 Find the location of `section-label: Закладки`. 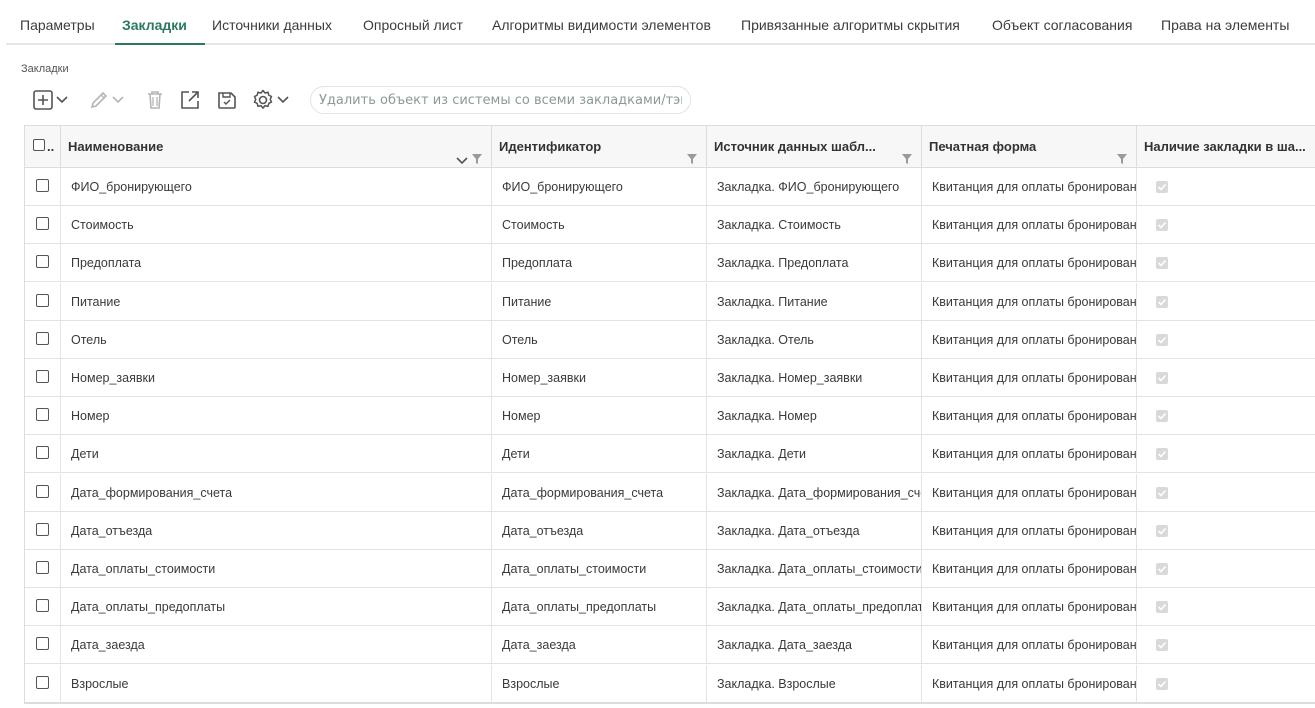

section-label: Закладки is located at coordinates (45, 69).